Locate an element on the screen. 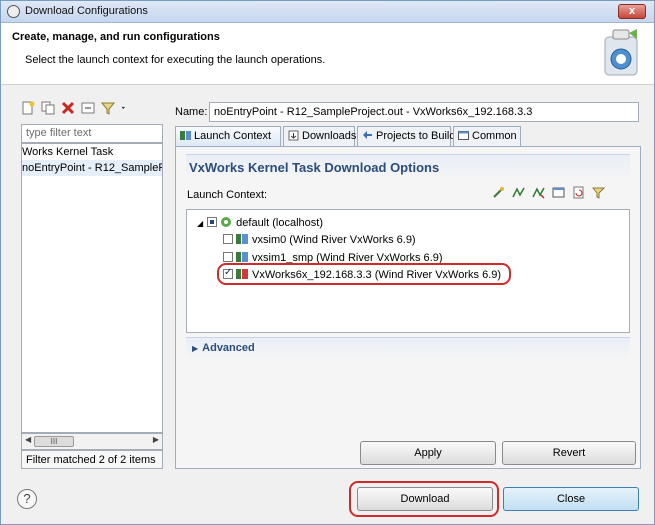  new-configuration-icon is located at coordinates (28, 108).